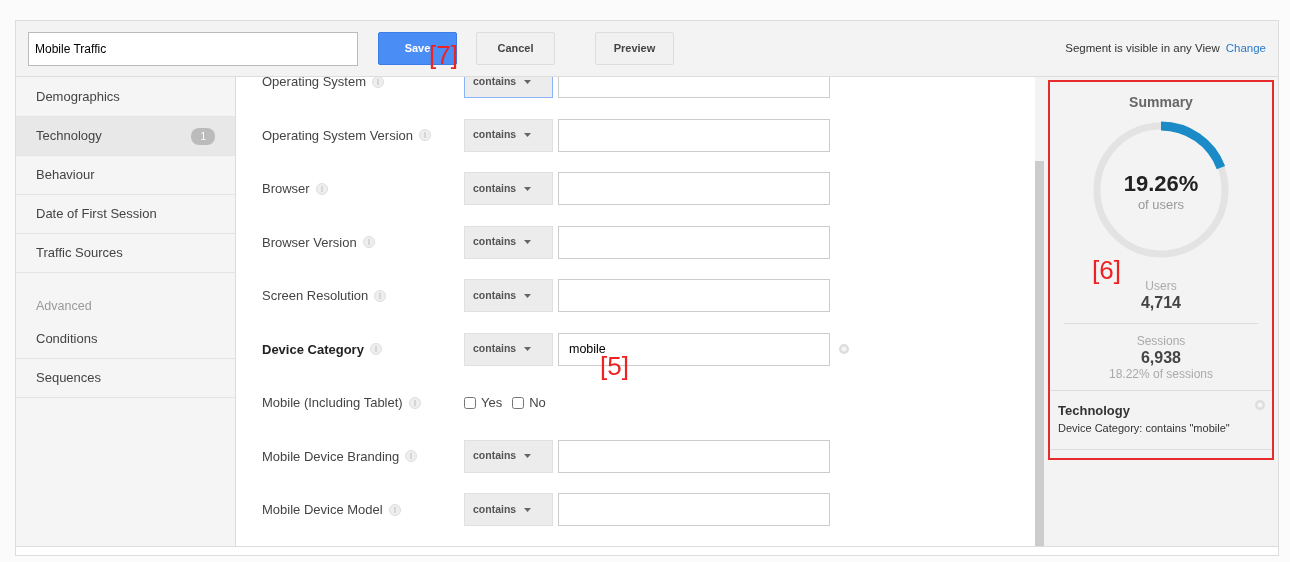 The image size is (1290, 562). Describe the element at coordinates (125, 136) in the screenshot. I see `sidebar-item: Technology 1` at that location.